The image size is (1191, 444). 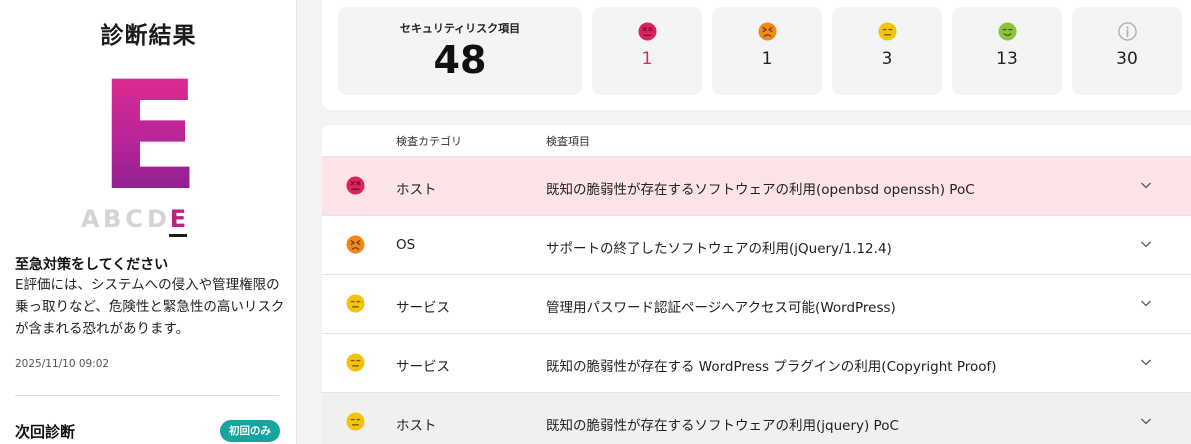 I want to click on total-risk-count: セキュリティリスク項目 48, so click(x=460, y=51).